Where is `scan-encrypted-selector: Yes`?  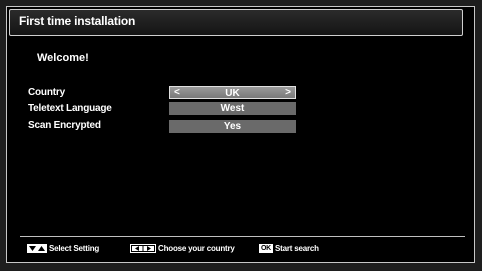 scan-encrypted-selector: Yes is located at coordinates (232, 126).